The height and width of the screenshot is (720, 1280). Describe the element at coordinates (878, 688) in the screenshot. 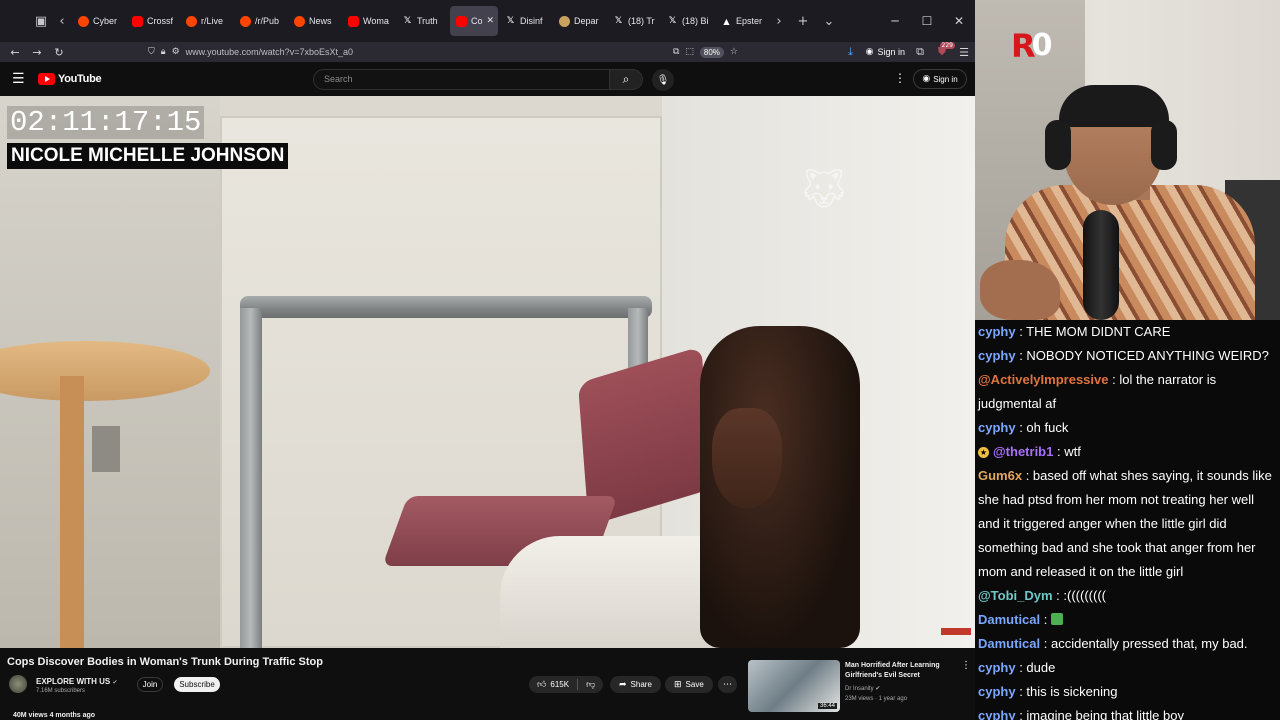

I see `verified-icon: ✔` at that location.